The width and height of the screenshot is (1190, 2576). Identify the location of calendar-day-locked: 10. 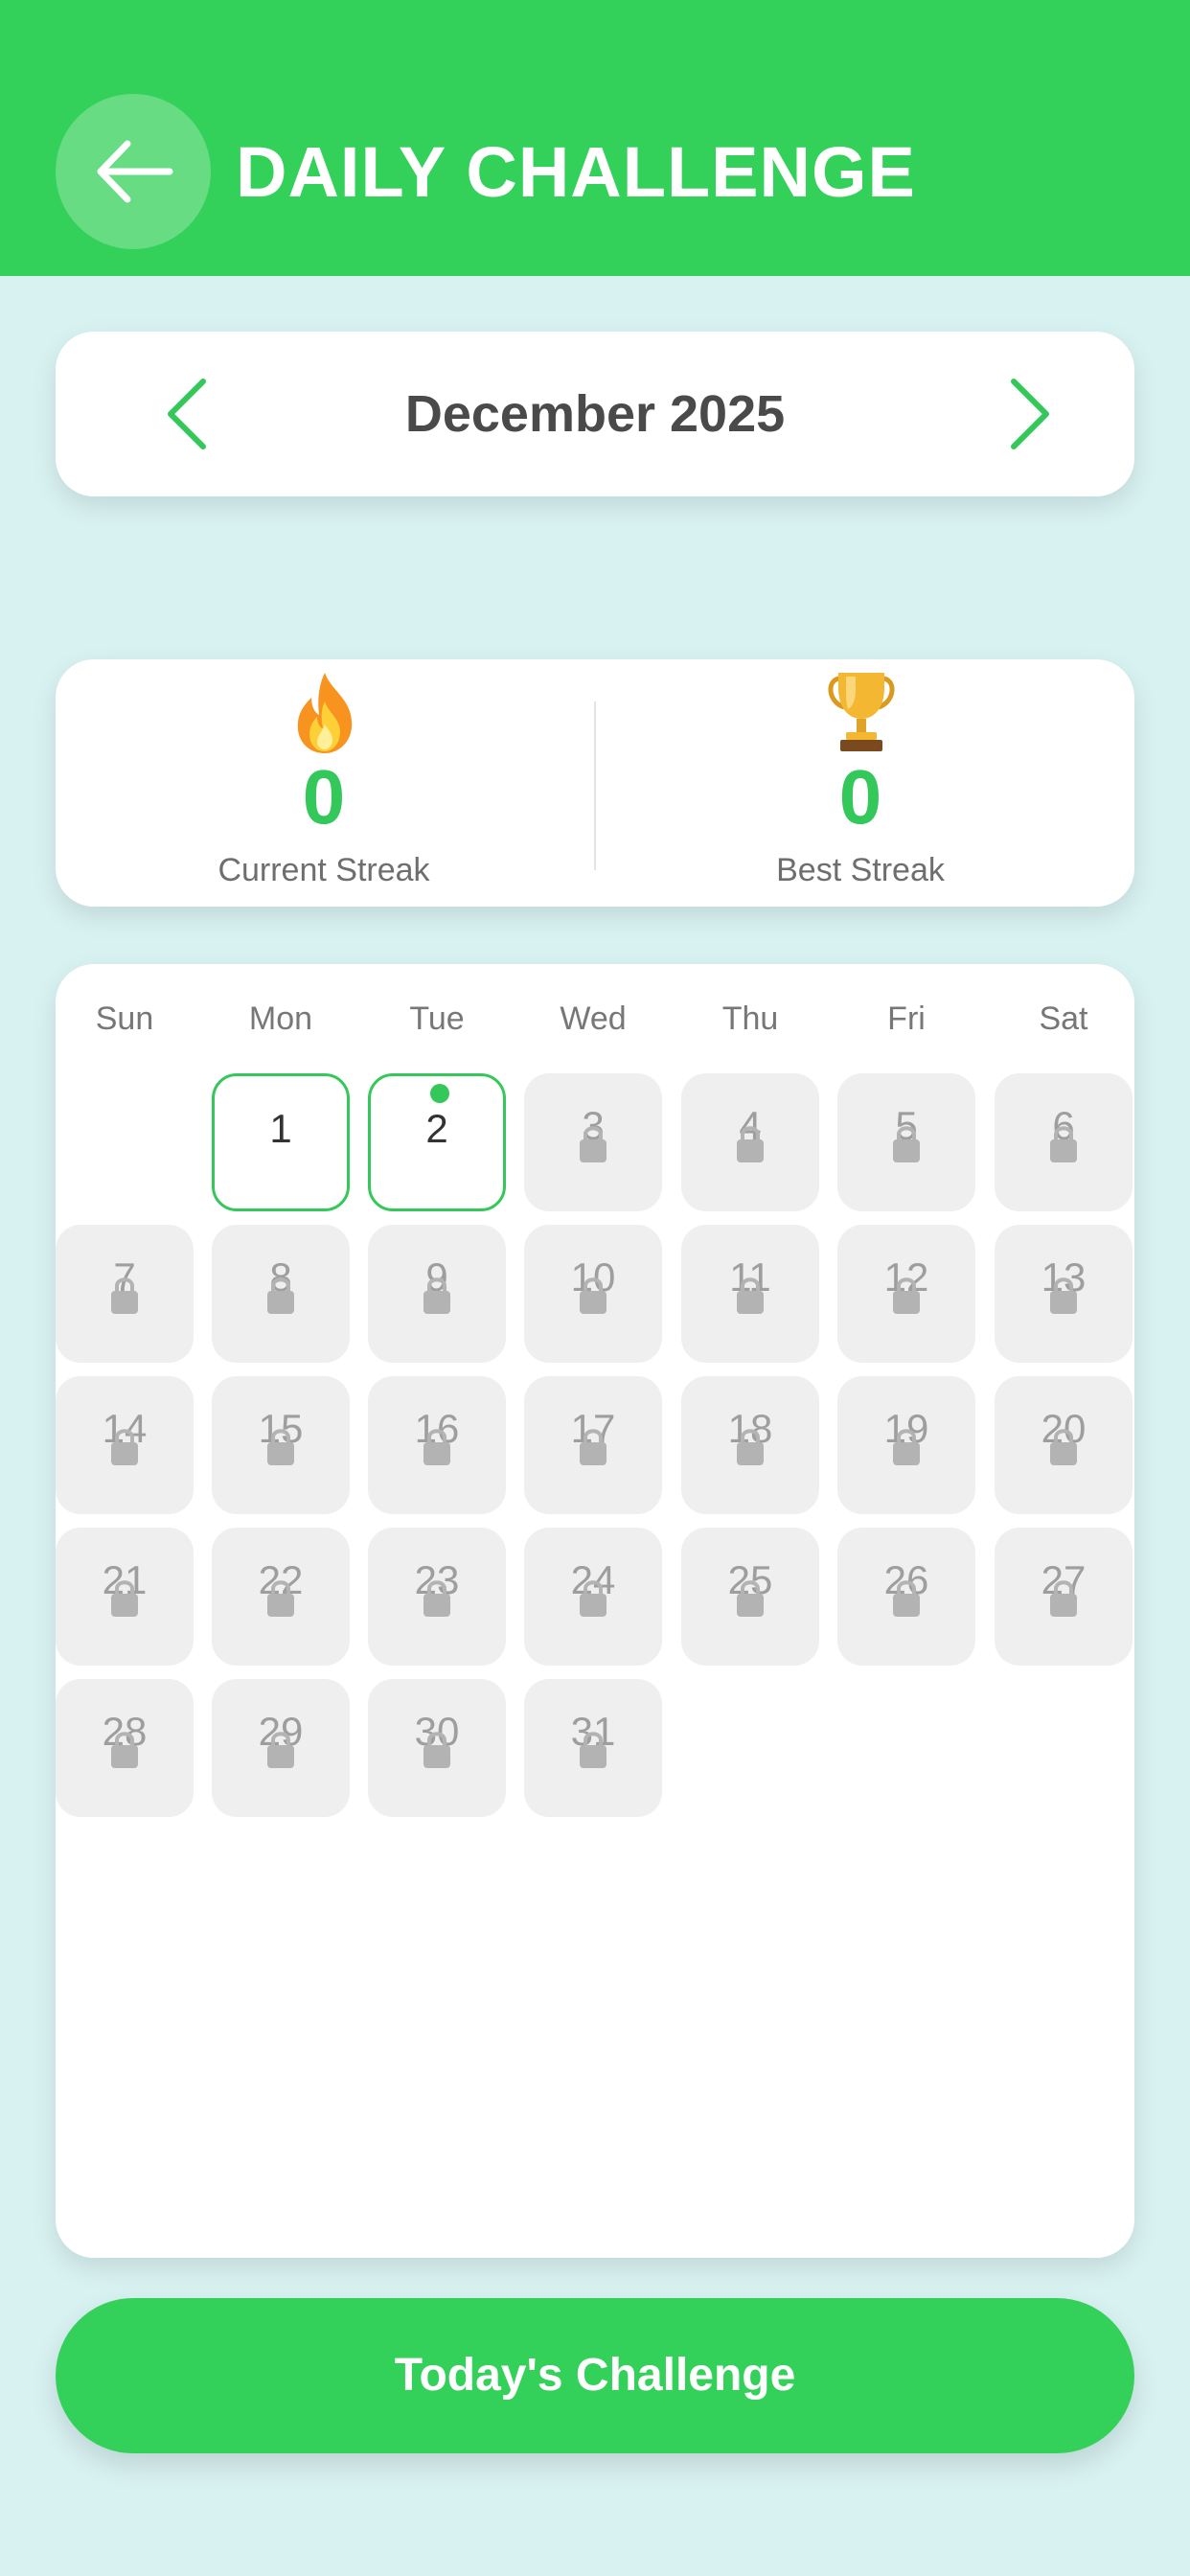
(593, 1294).